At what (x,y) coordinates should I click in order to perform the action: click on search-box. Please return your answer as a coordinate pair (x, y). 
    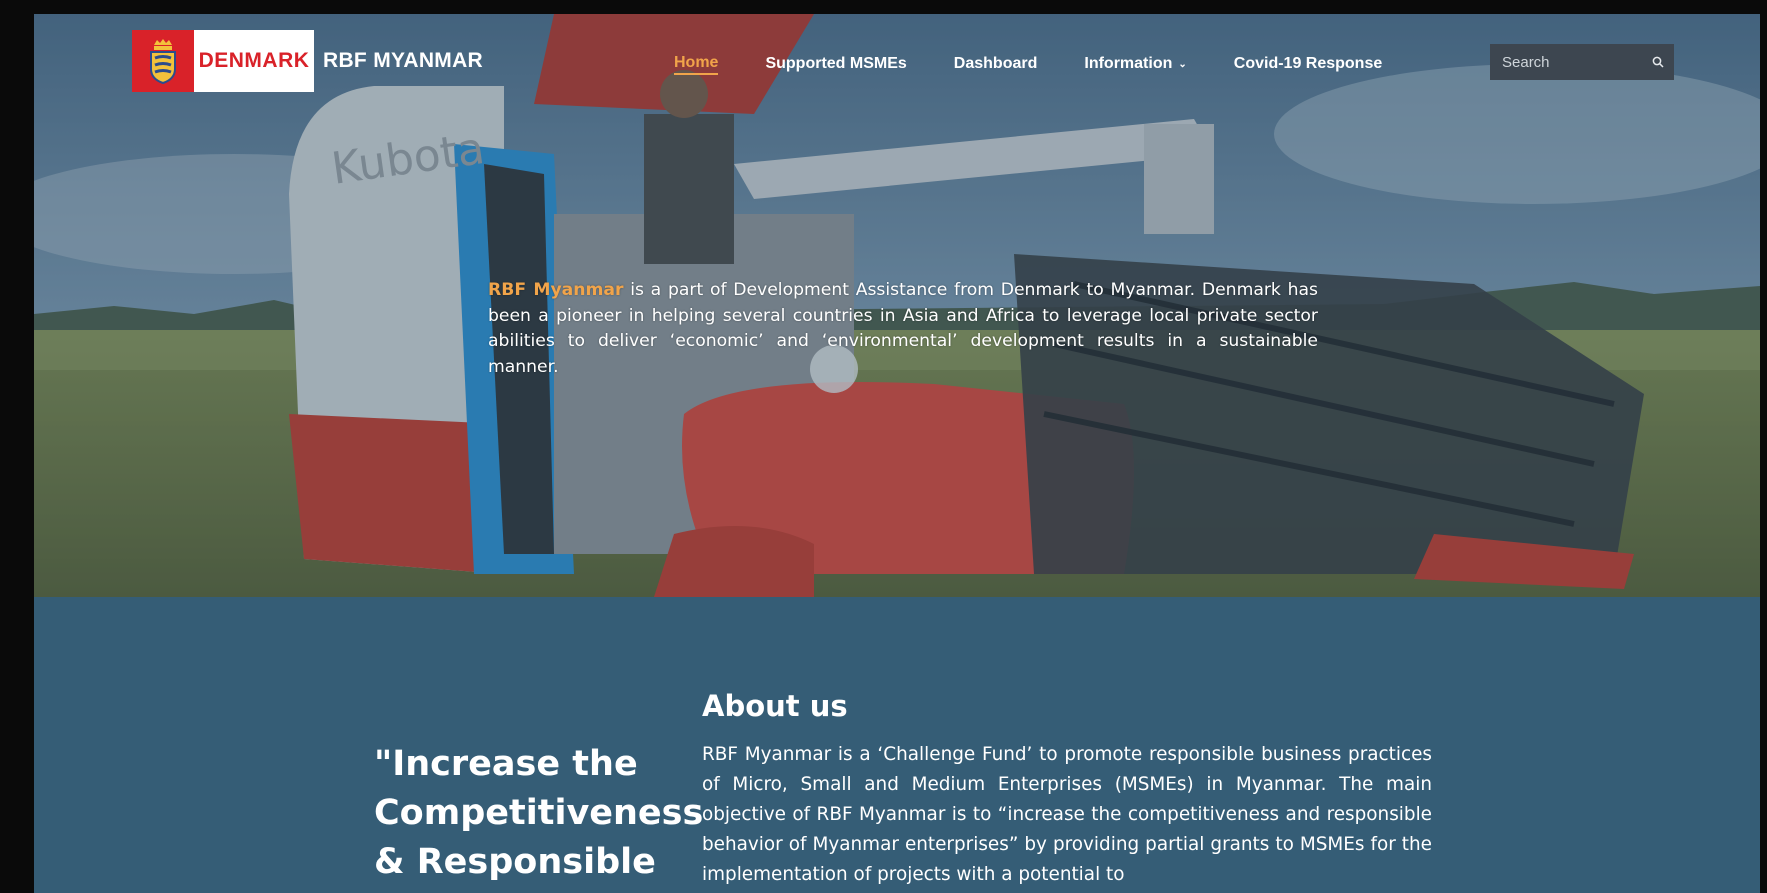
    Looking at the image, I should click on (1582, 62).